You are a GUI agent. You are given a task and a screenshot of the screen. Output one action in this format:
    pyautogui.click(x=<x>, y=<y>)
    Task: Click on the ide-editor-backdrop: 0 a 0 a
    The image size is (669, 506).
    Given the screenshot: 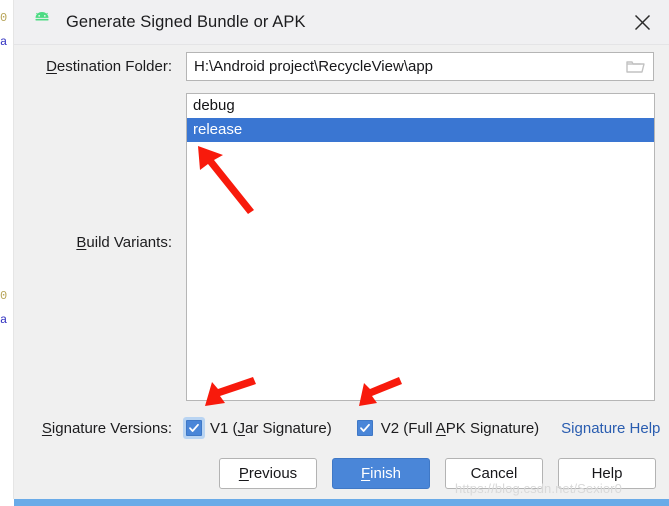 What is the action you would take?
    pyautogui.click(x=7, y=253)
    